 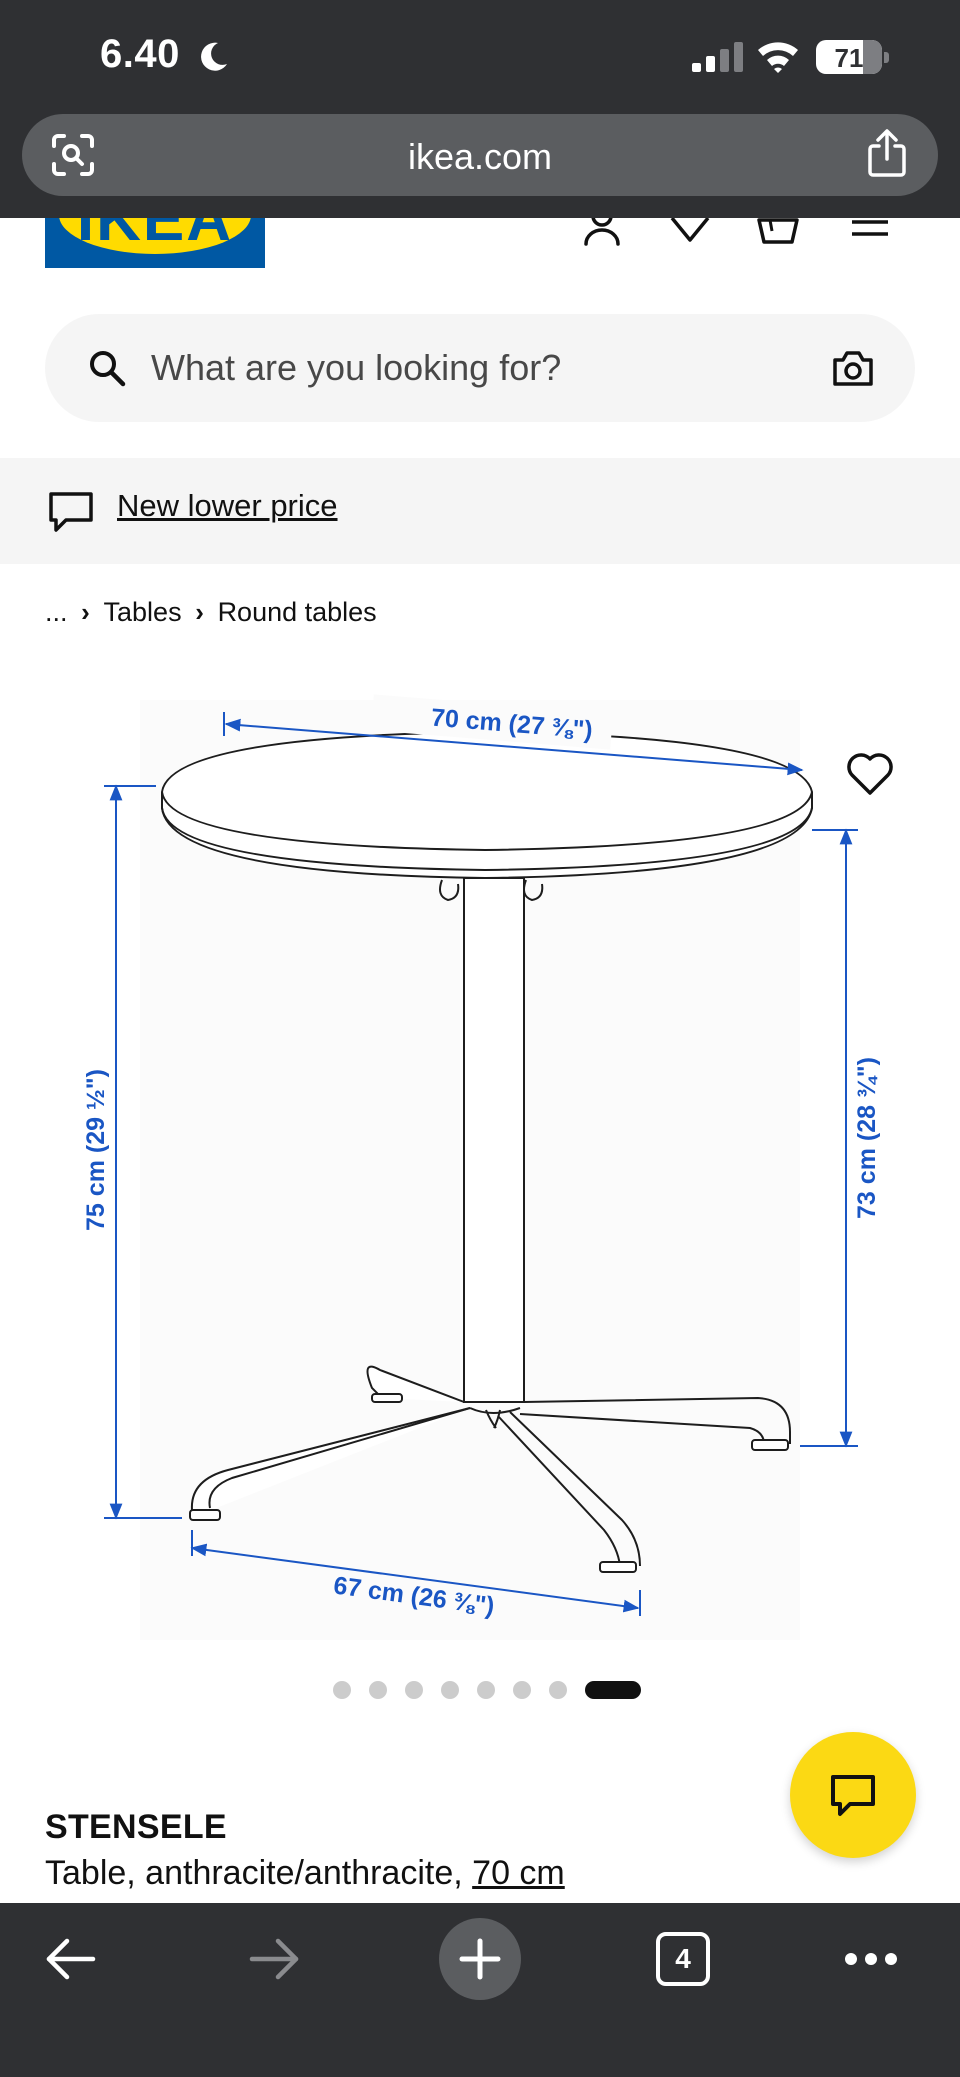 I want to click on tab-count: 4, so click(x=683, y=1959).